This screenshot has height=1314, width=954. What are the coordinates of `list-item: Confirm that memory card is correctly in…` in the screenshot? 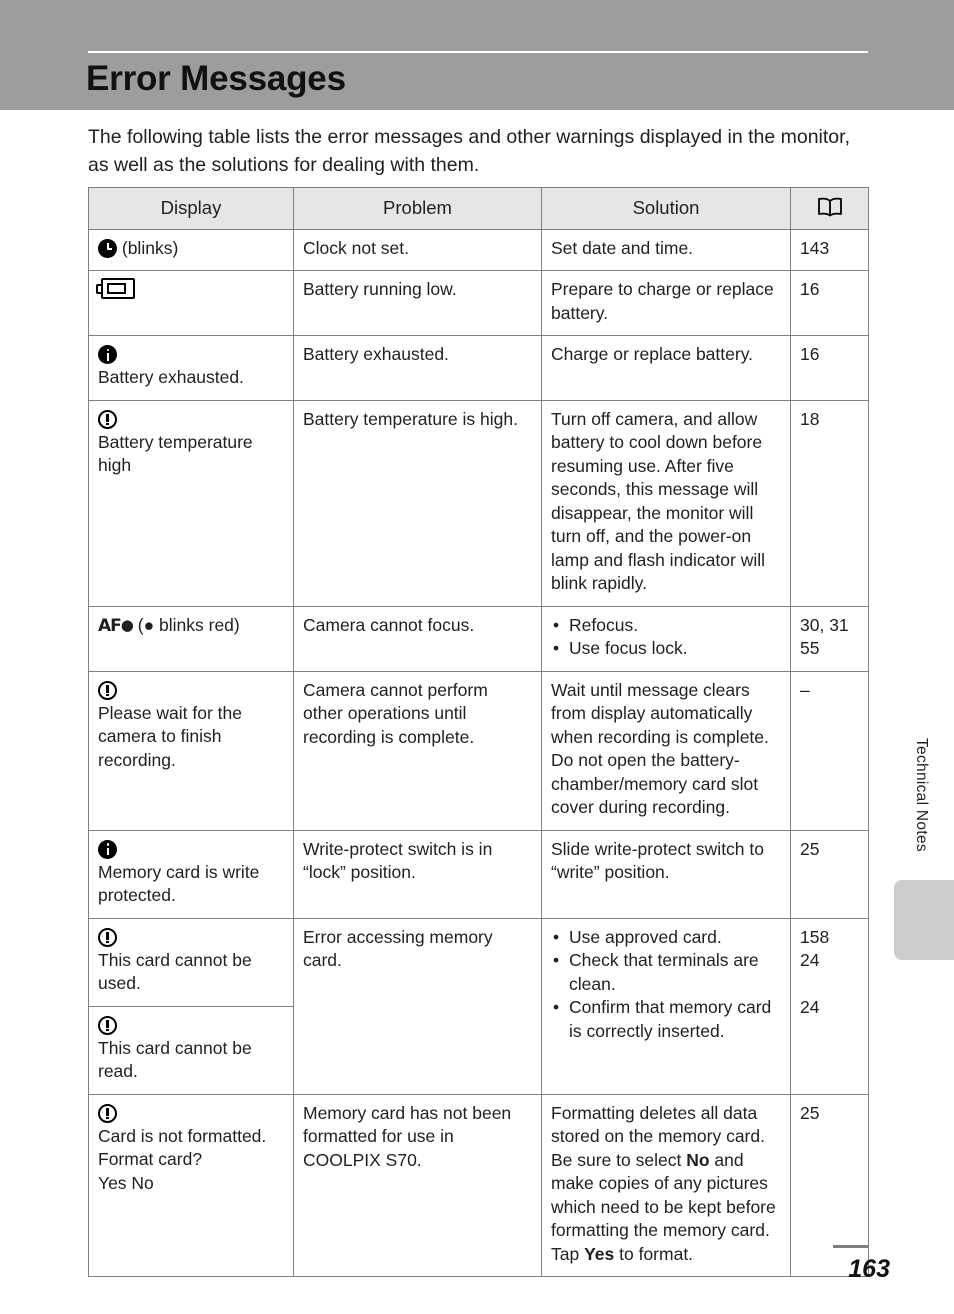 It's located at (667, 1019).